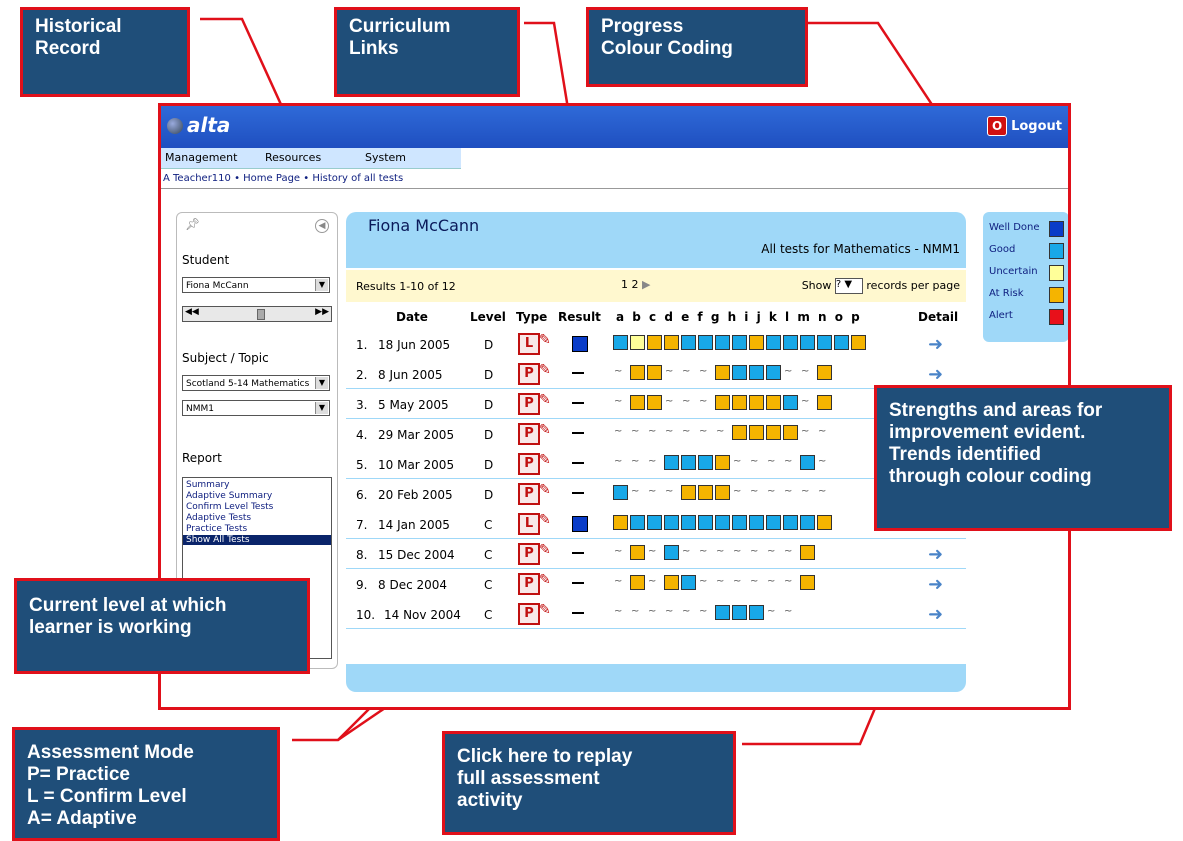  I want to click on show-label: Show, so click(816, 285).